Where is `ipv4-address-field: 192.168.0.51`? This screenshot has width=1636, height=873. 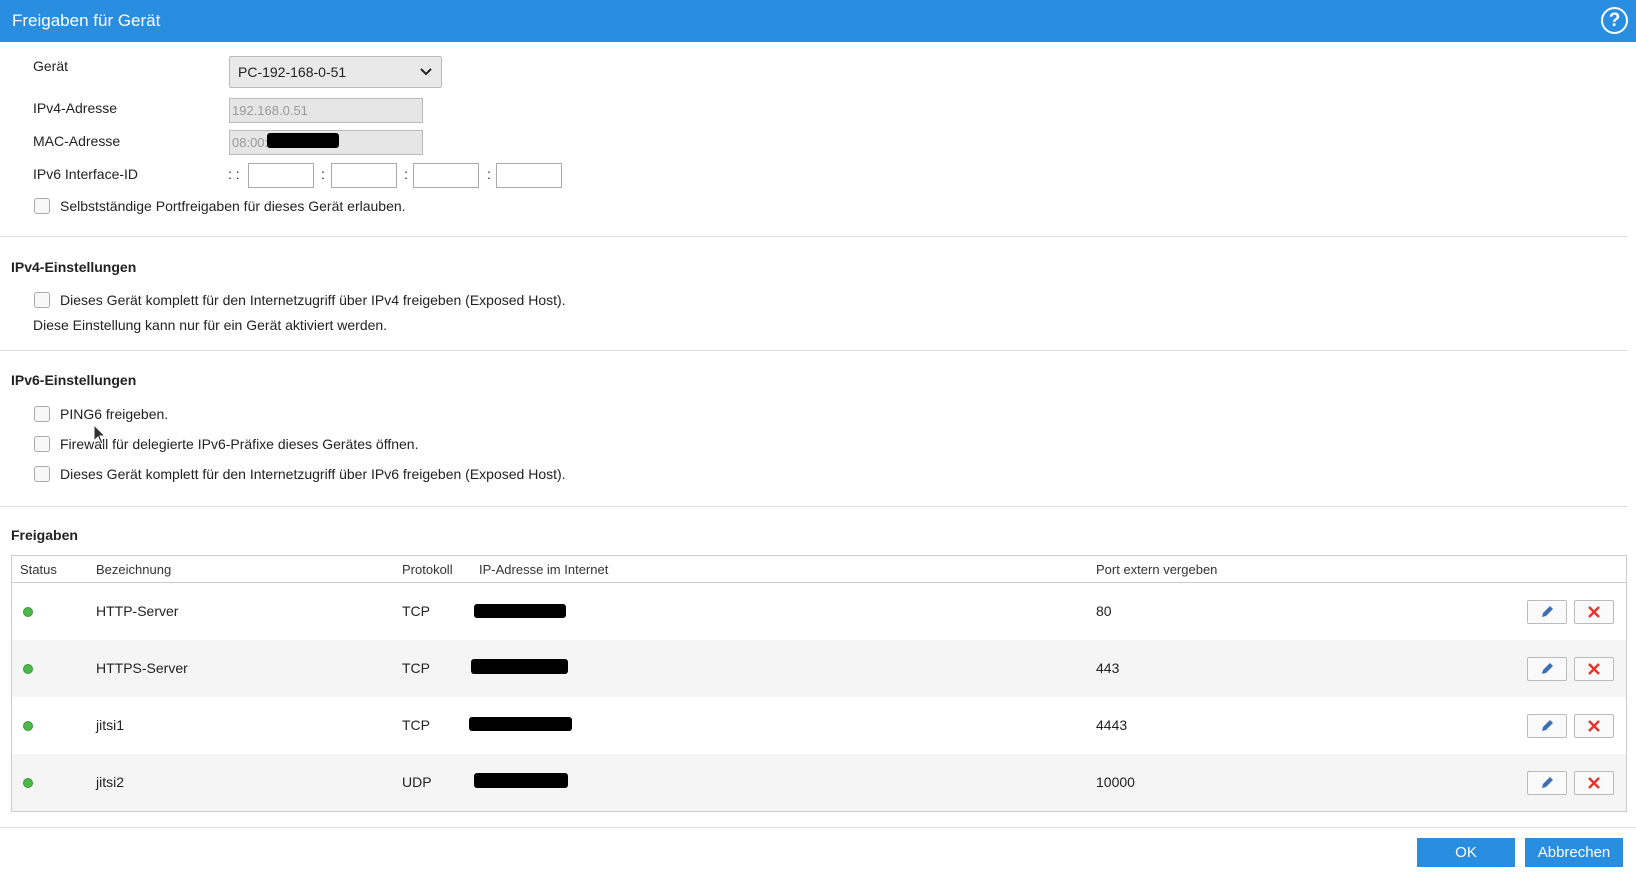 ipv4-address-field: 192.168.0.51 is located at coordinates (326, 110).